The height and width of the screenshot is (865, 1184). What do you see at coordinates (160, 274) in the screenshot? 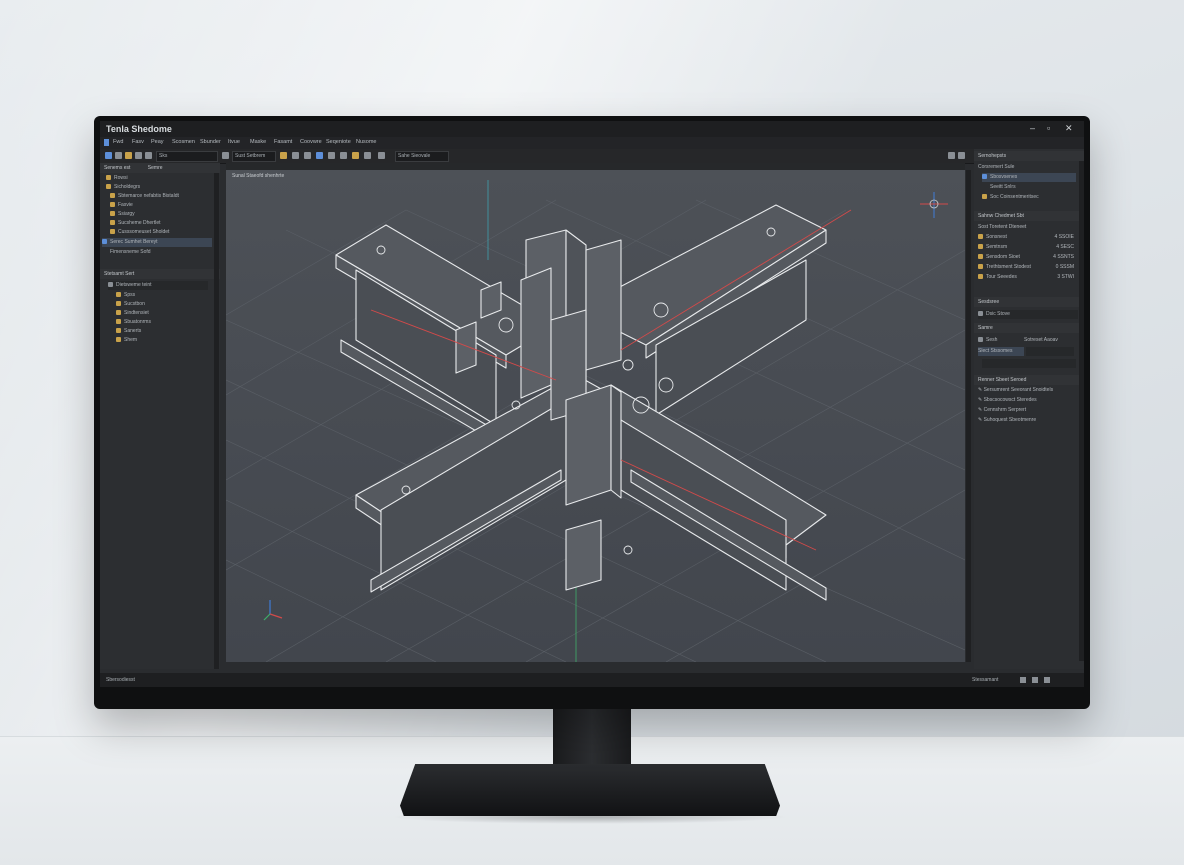
I see `structure-section-header: Stetsamt Sert` at bounding box center [160, 274].